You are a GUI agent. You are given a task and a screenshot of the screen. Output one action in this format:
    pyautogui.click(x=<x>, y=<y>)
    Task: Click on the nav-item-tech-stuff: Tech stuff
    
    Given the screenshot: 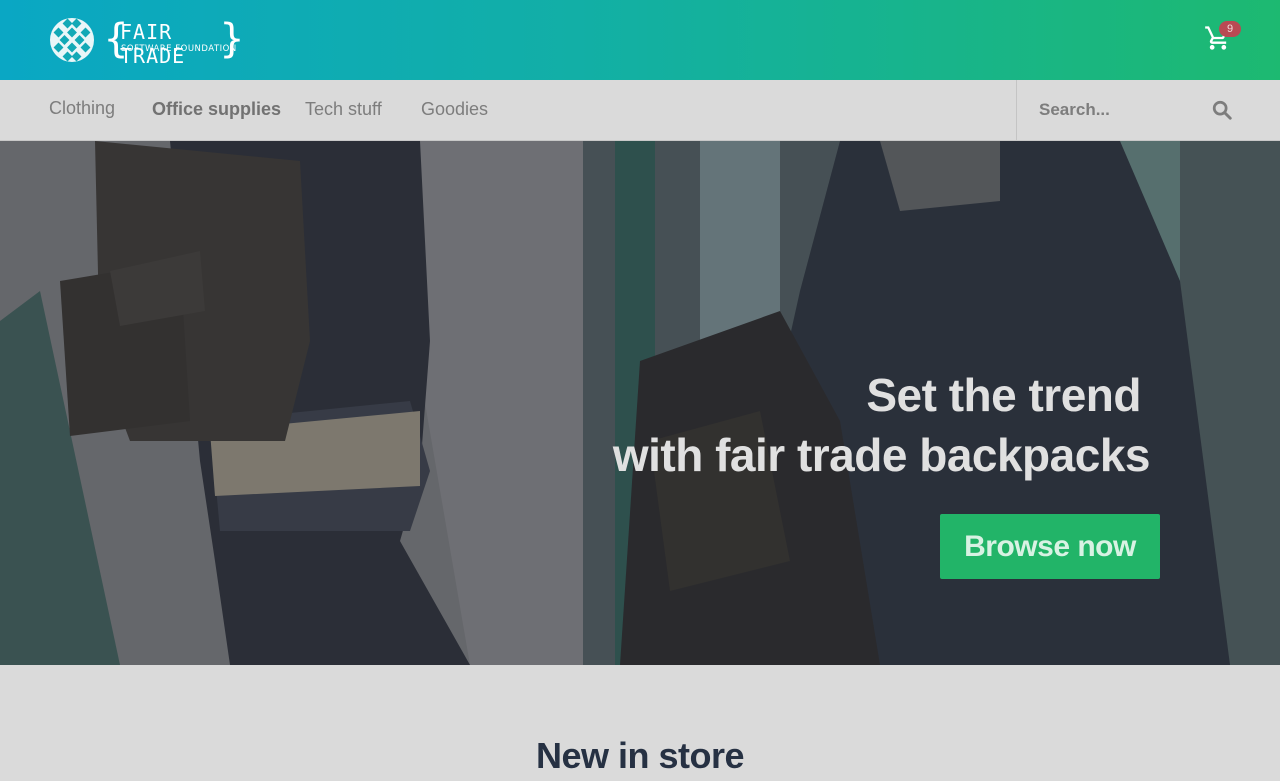 What is the action you would take?
    pyautogui.click(x=343, y=109)
    